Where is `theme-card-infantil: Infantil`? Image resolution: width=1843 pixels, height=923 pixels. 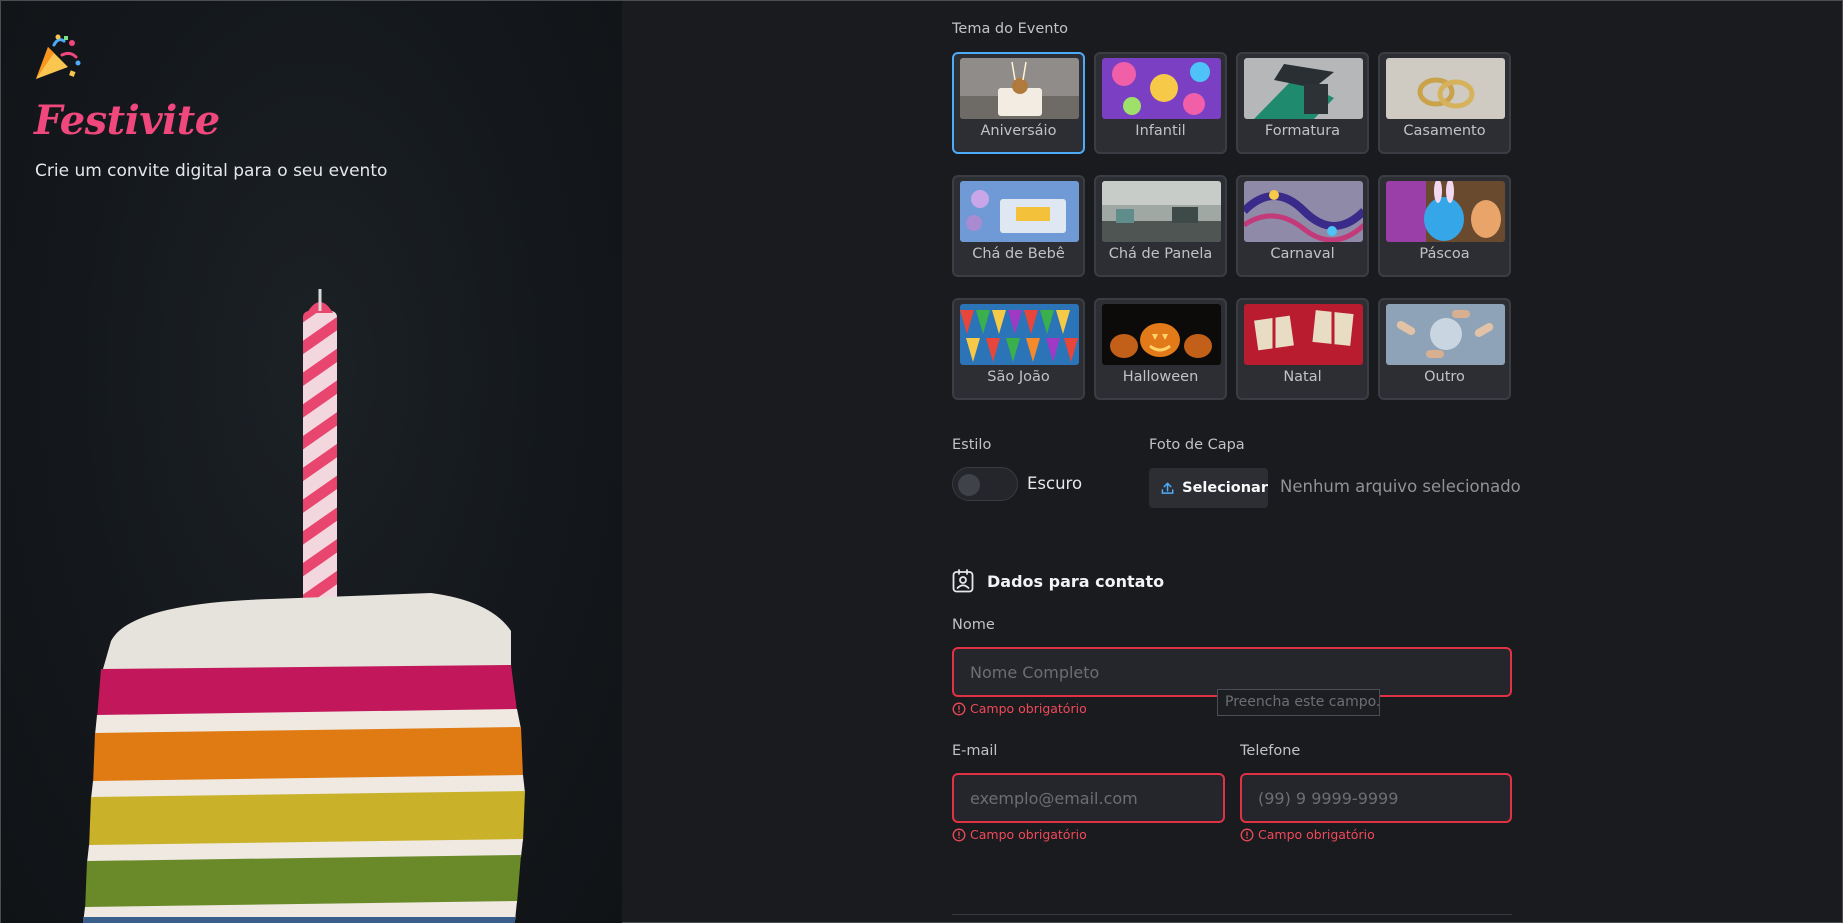 theme-card-infantil: Infantil is located at coordinates (1160, 103).